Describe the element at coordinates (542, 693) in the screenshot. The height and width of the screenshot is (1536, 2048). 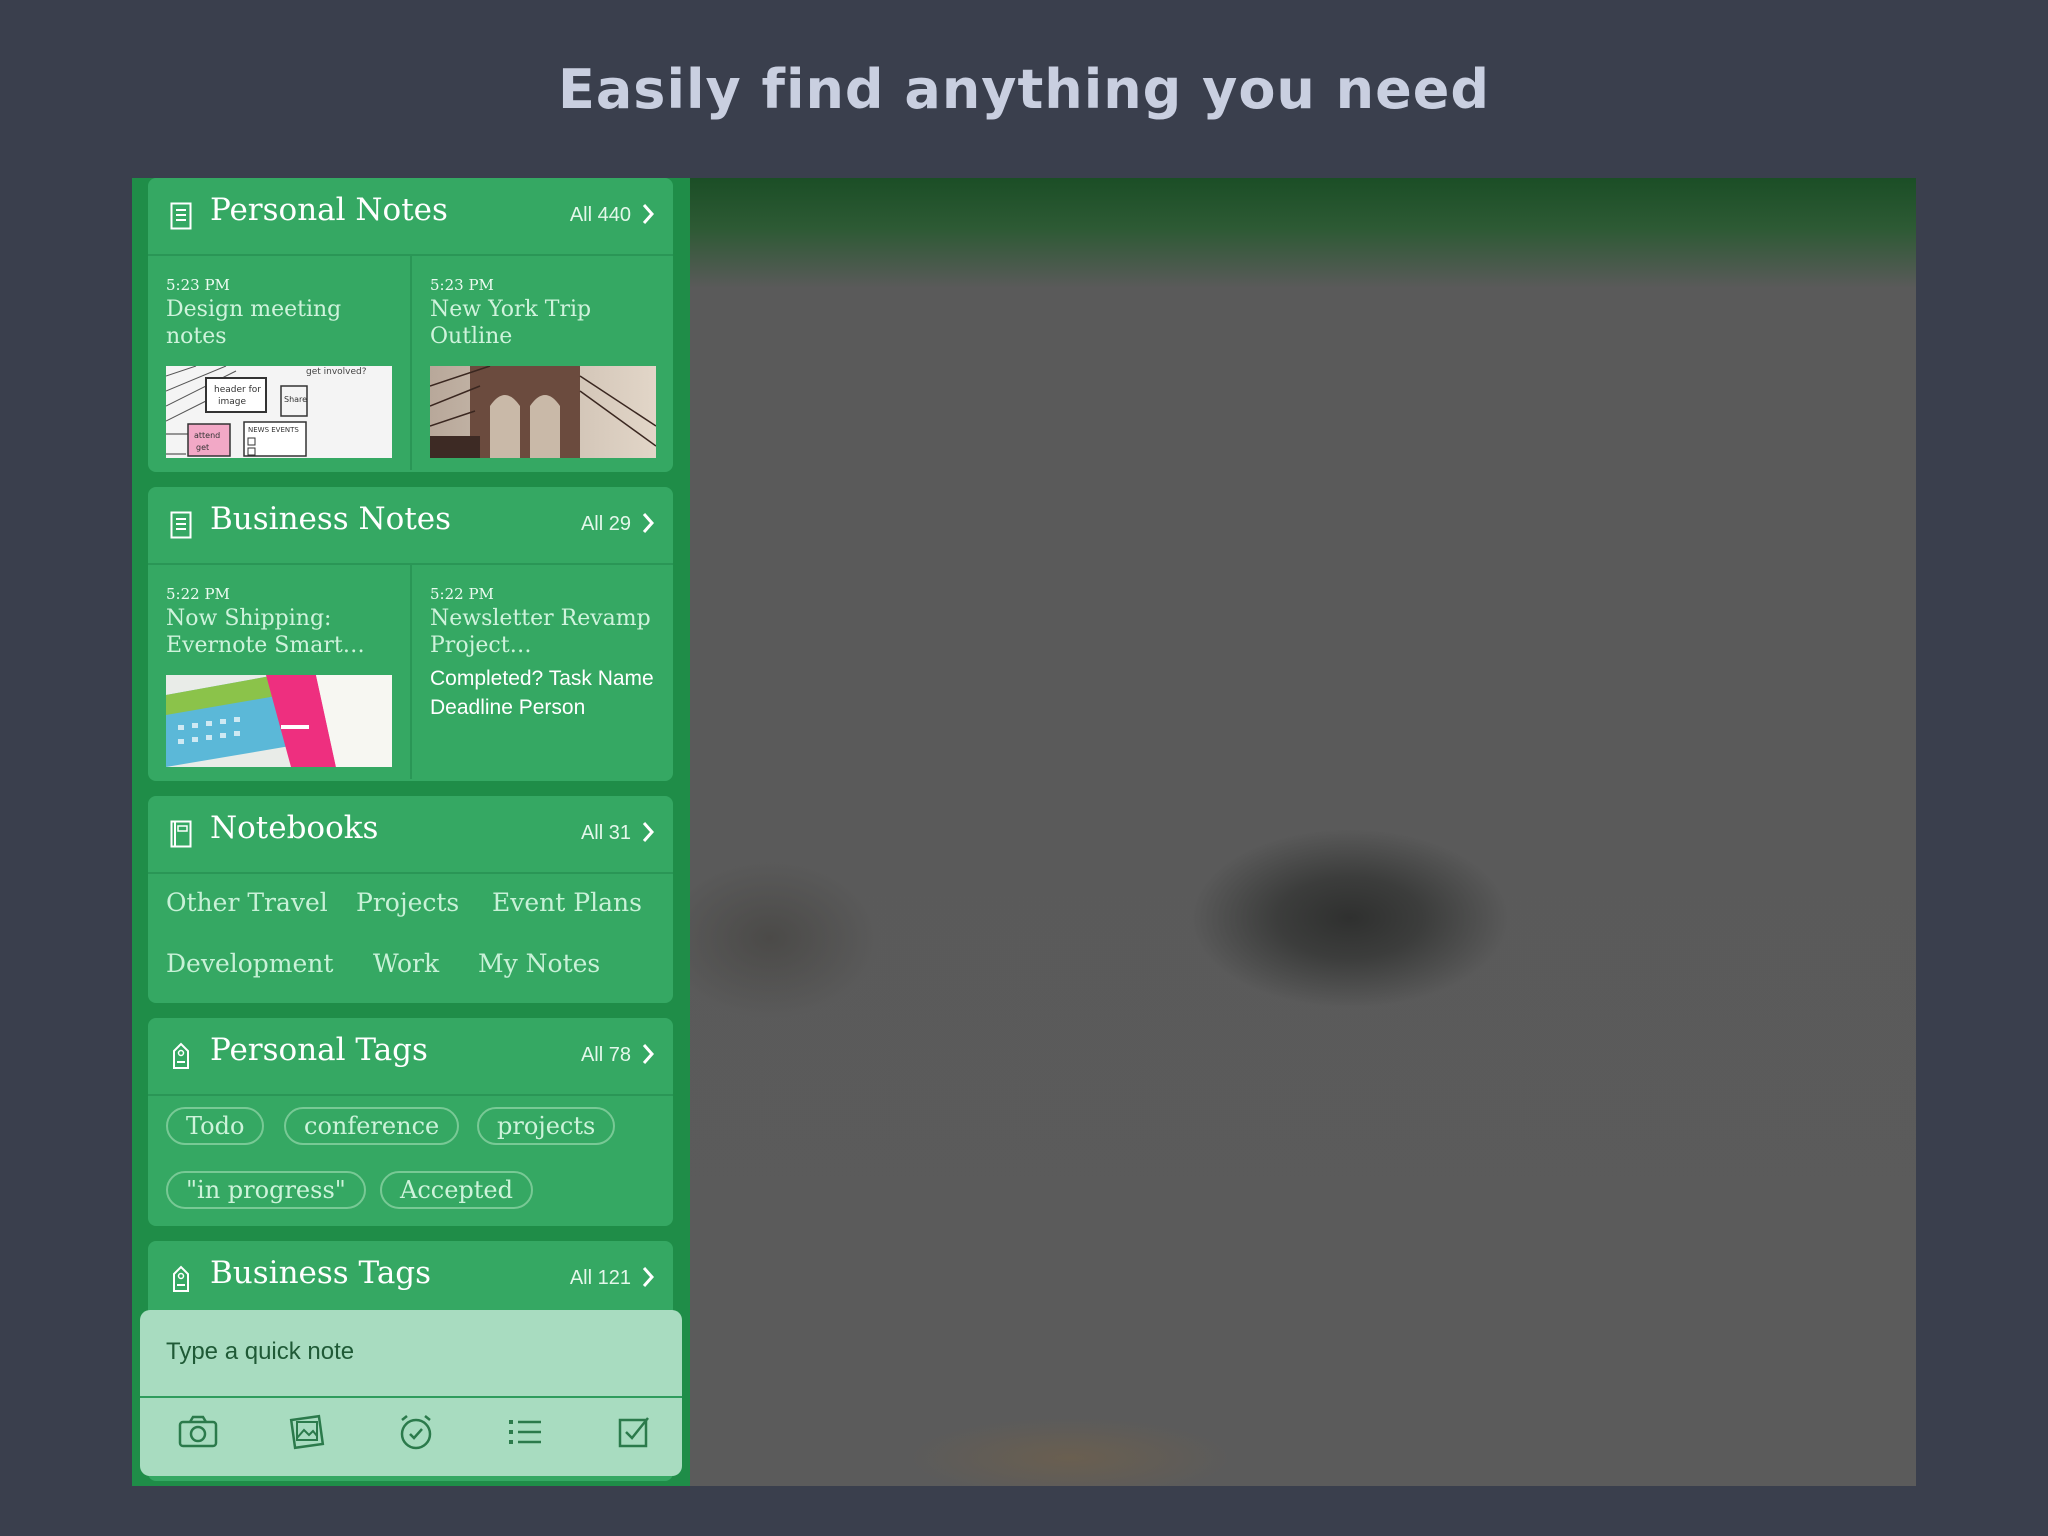
I see `note-snippet: Completed? Task Name Deadline Person` at that location.